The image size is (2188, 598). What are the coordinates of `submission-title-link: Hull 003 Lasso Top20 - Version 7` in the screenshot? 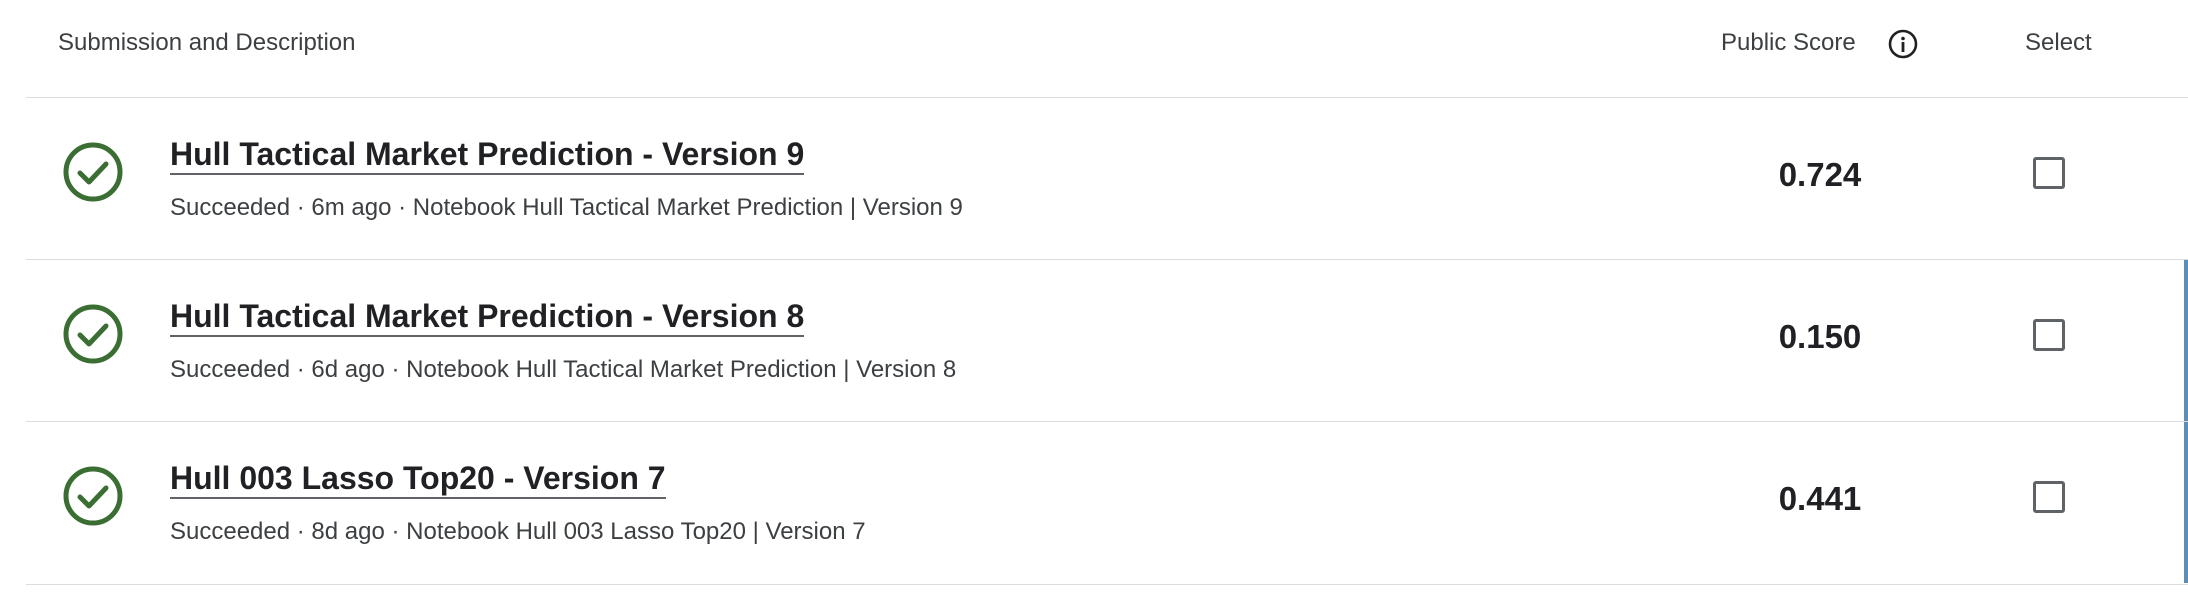 It's located at (418, 479).